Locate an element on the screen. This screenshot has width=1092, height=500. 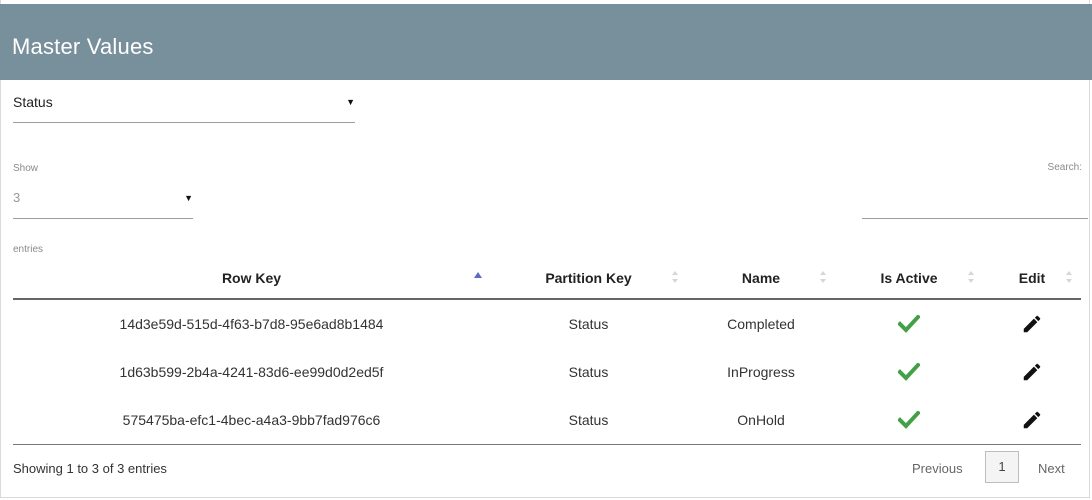
column-header-label: Edit is located at coordinates (1032, 278).